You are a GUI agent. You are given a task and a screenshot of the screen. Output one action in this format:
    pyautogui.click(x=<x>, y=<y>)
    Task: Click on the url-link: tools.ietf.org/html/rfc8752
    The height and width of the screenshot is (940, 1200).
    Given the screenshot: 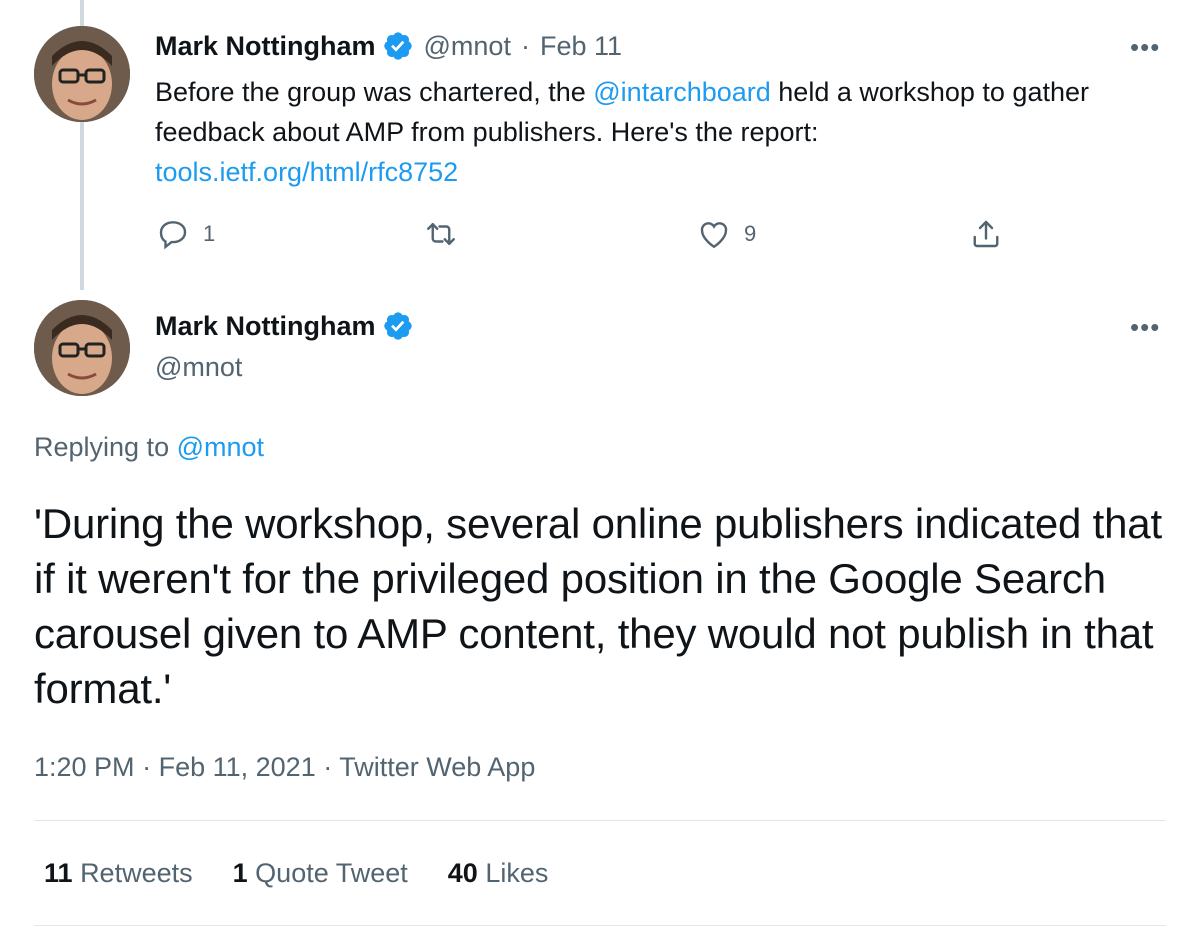 What is the action you would take?
    pyautogui.click(x=306, y=172)
    